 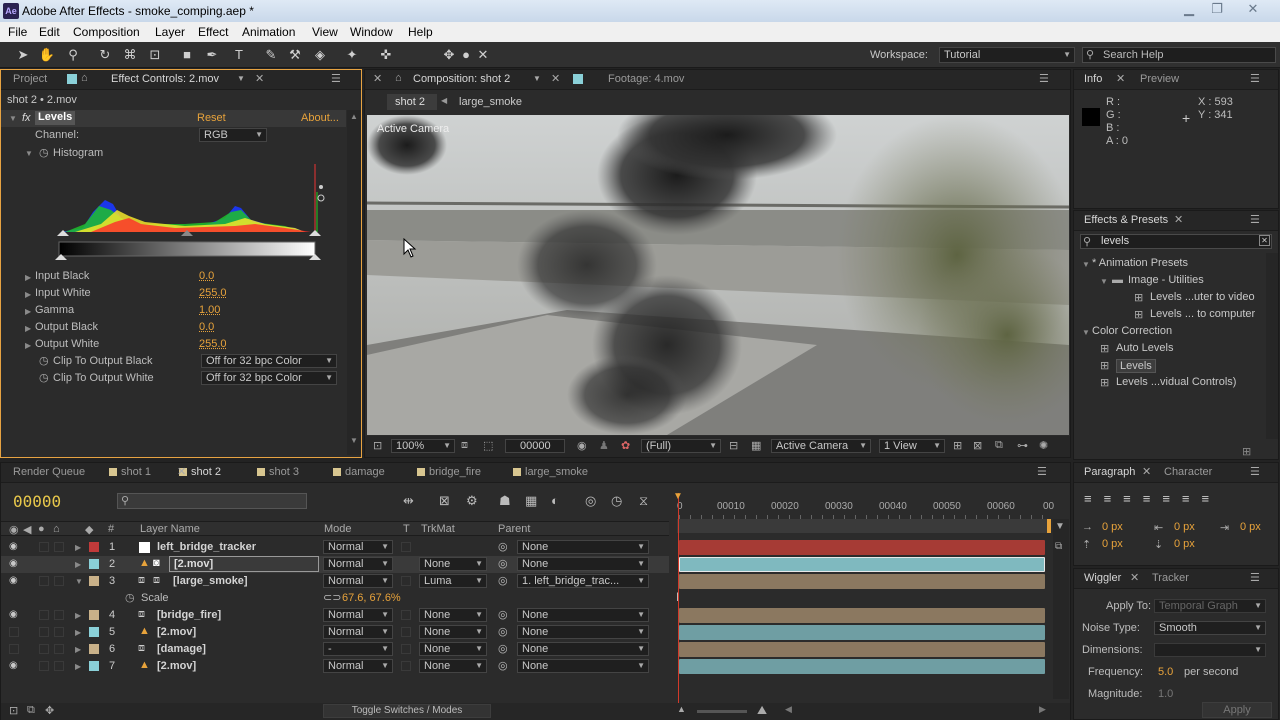 What do you see at coordinates (1109, 472) in the screenshot?
I see `tab-paragraph: Paragraph` at bounding box center [1109, 472].